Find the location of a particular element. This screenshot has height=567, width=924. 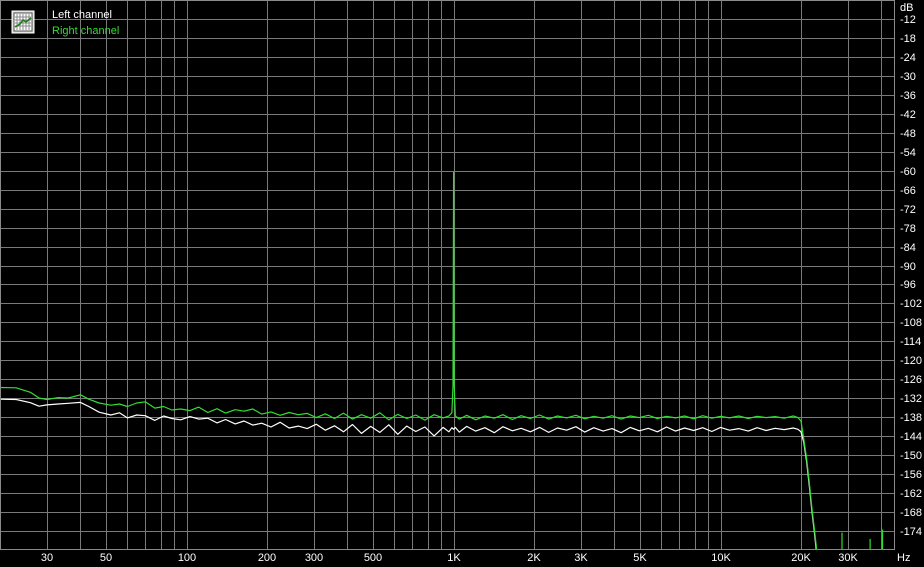

y-tick-label: -168 is located at coordinates (911, 513).